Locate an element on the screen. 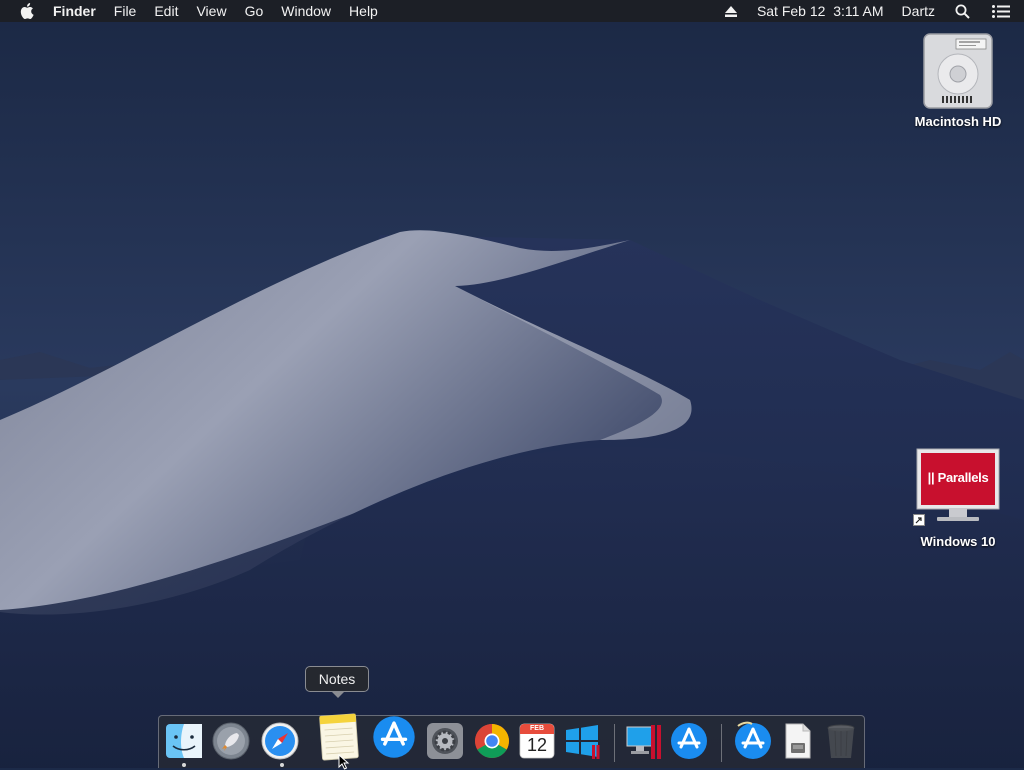 The height and width of the screenshot is (770, 1024). parallels-desktop-icon is located at coordinates (643, 742).